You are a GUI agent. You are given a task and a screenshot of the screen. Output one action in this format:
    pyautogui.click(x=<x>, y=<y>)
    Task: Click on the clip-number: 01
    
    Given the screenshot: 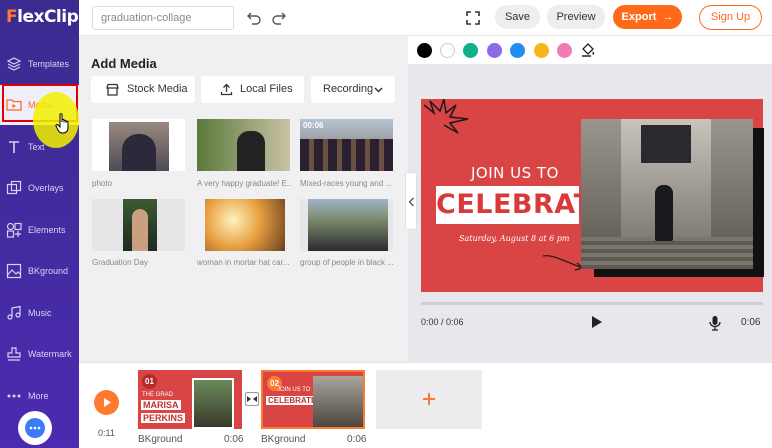 What is the action you would take?
    pyautogui.click(x=149, y=381)
    